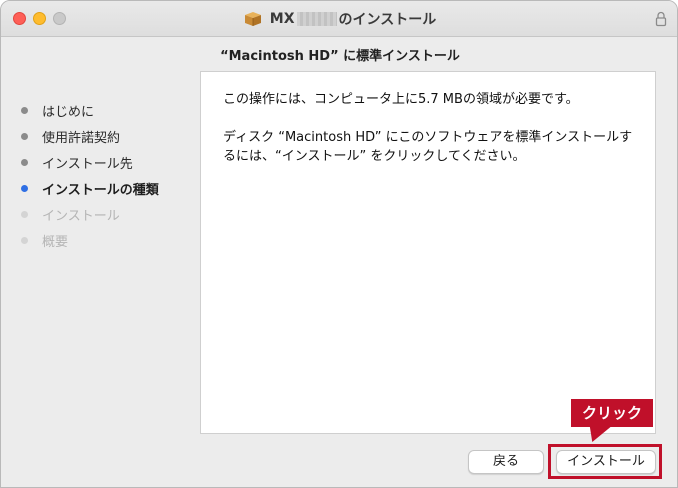  Describe the element at coordinates (55, 242) in the screenshot. I see `step-label: 概要` at that location.